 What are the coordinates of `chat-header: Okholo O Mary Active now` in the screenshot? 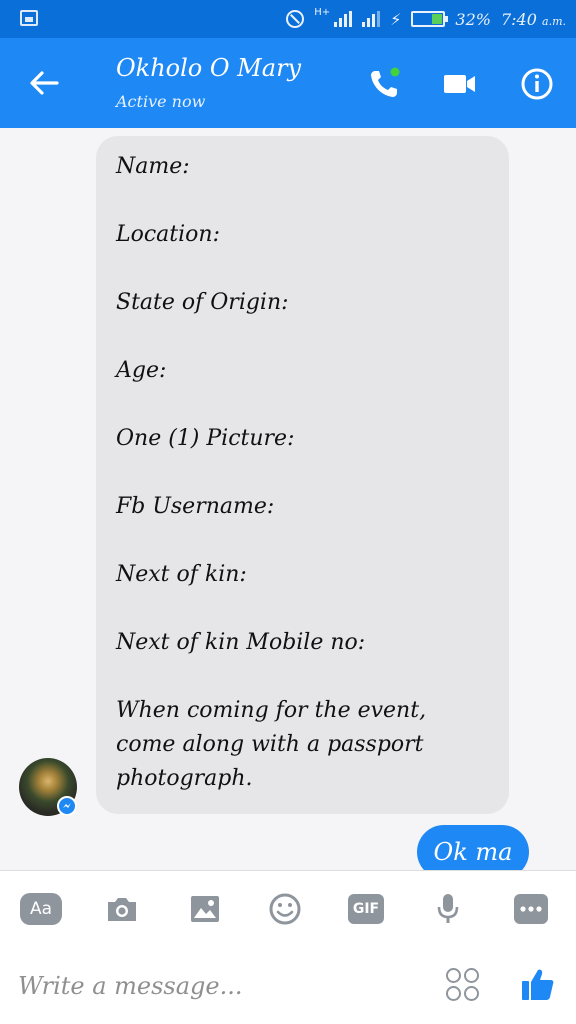 It's located at (288, 83).